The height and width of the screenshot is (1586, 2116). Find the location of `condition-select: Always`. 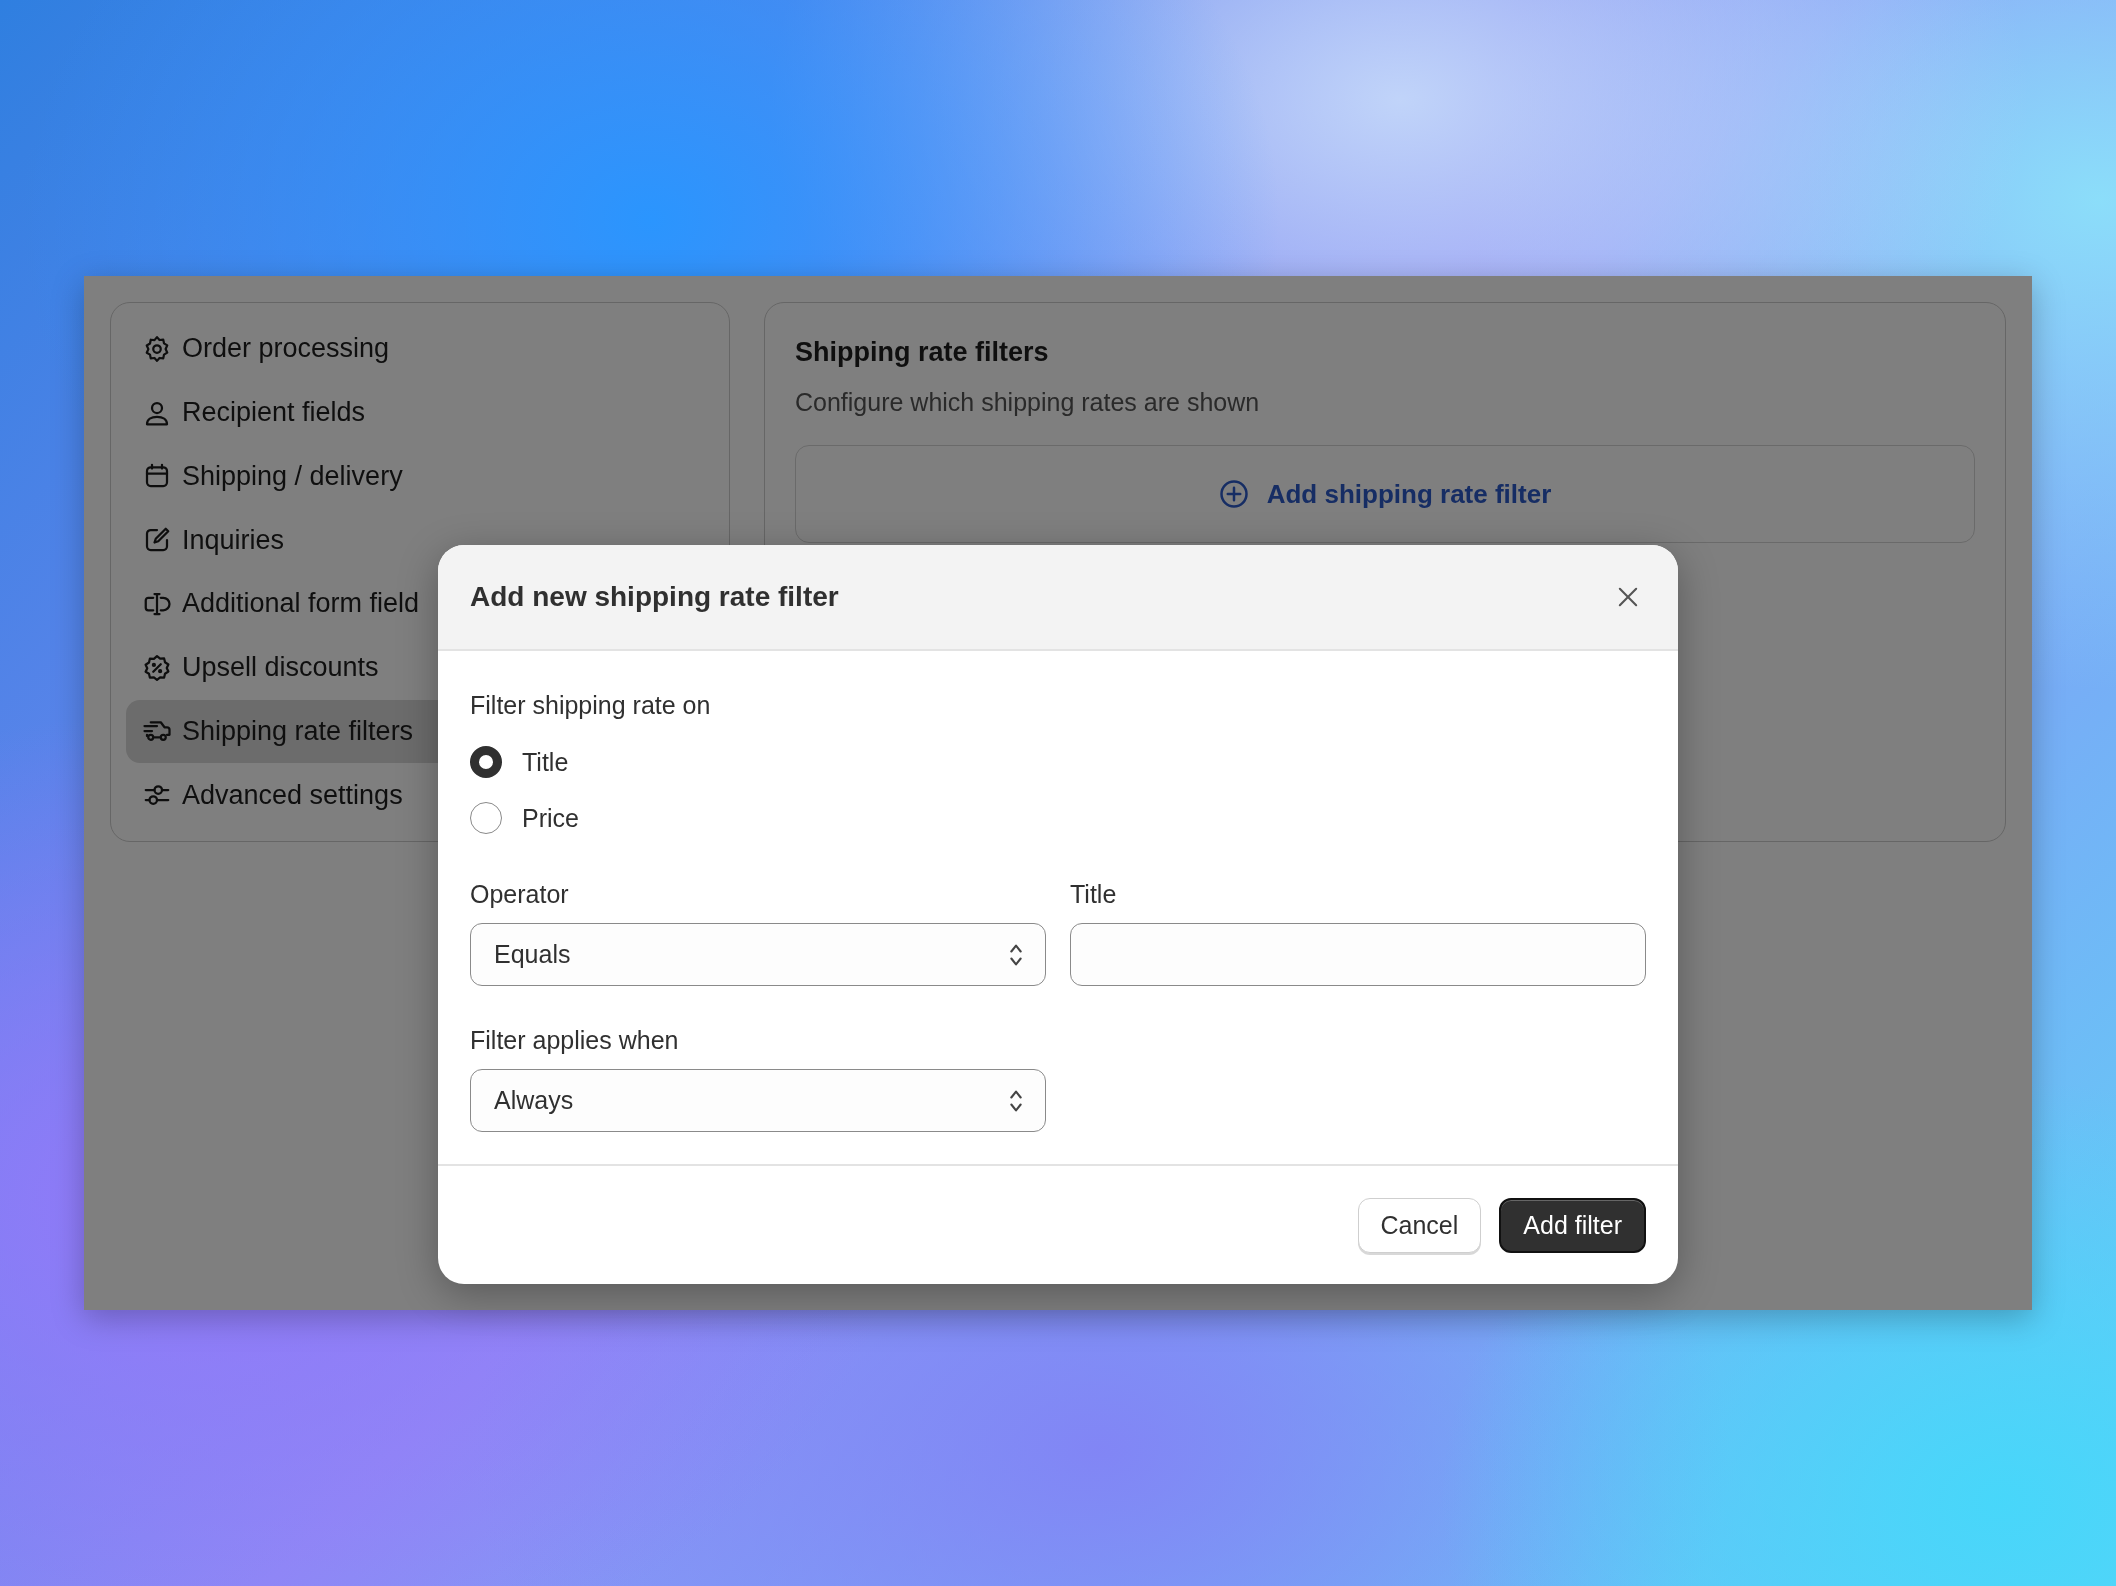

condition-select: Always is located at coordinates (758, 1100).